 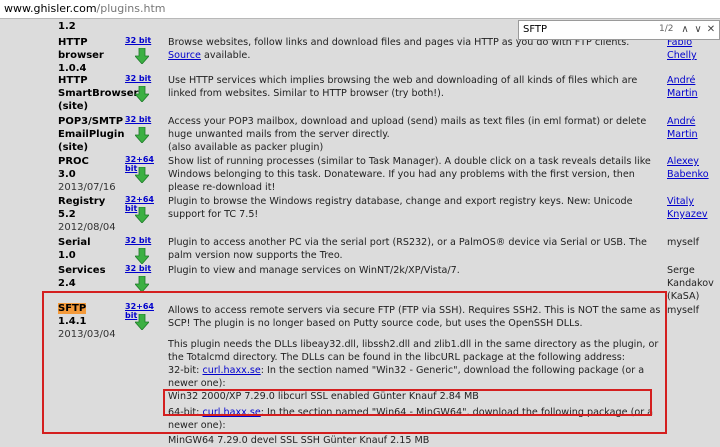 What do you see at coordinates (711, 30) in the screenshot?
I see `close-icon: ✕` at bounding box center [711, 30].